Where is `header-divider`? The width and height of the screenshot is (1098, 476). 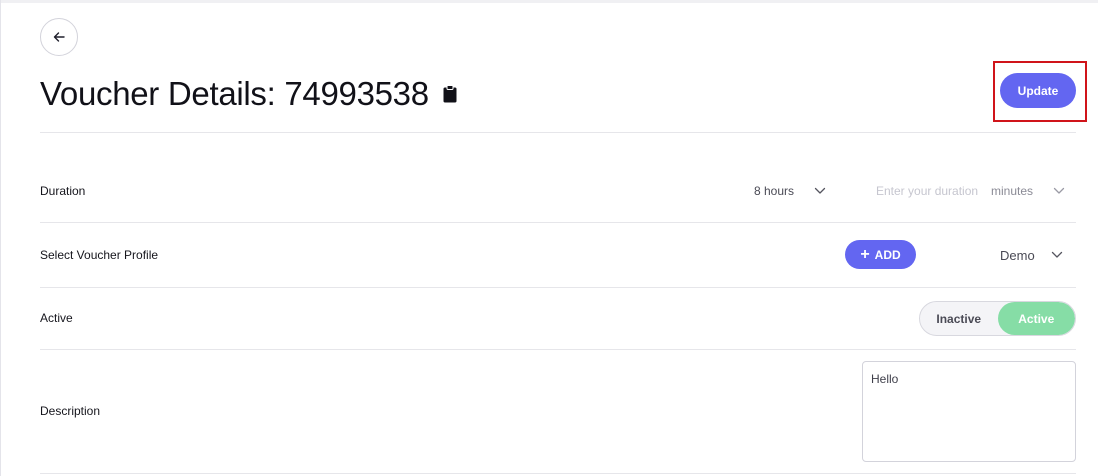
header-divider is located at coordinates (558, 132).